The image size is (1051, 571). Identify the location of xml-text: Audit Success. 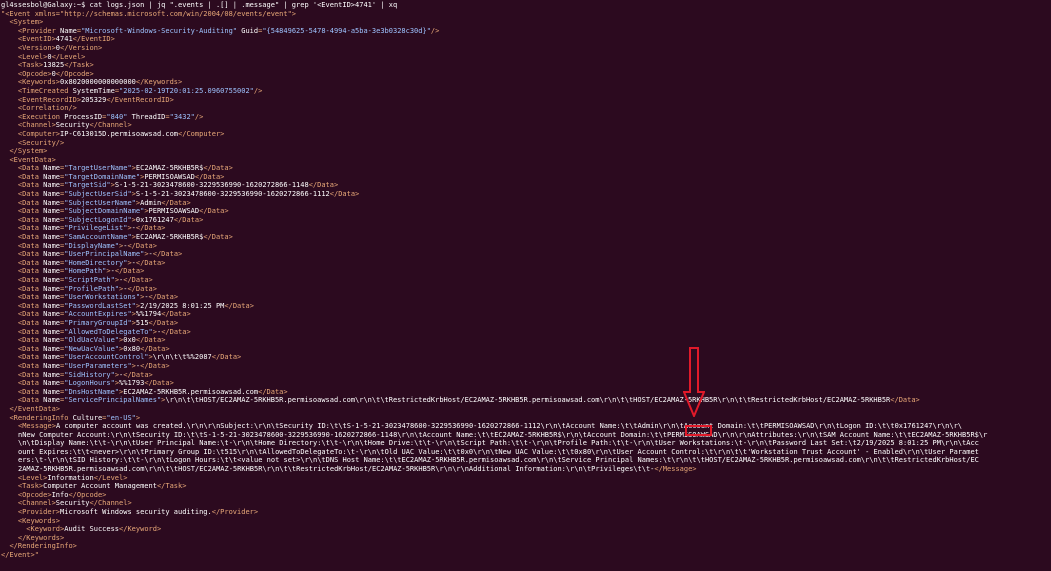
(92, 529).